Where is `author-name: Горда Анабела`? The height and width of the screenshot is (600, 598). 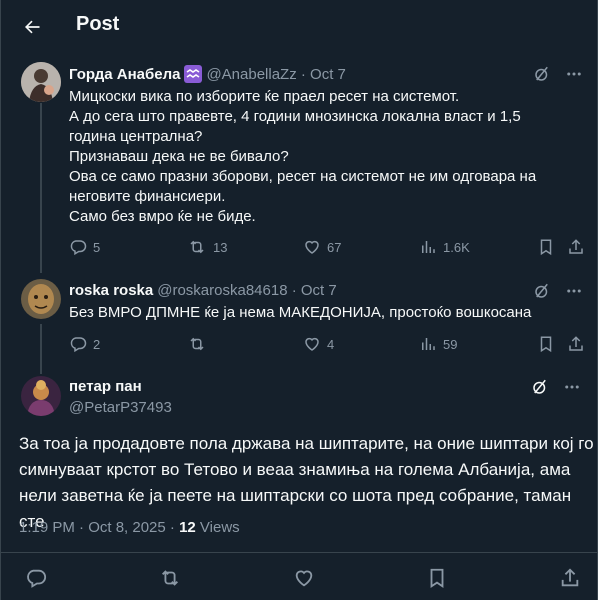 author-name: Горда Анабела is located at coordinates (124, 74).